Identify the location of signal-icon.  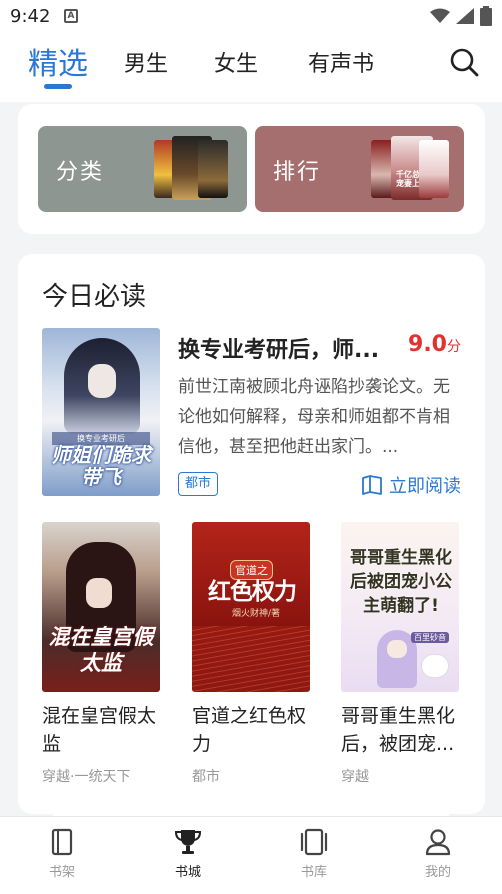
(465, 16).